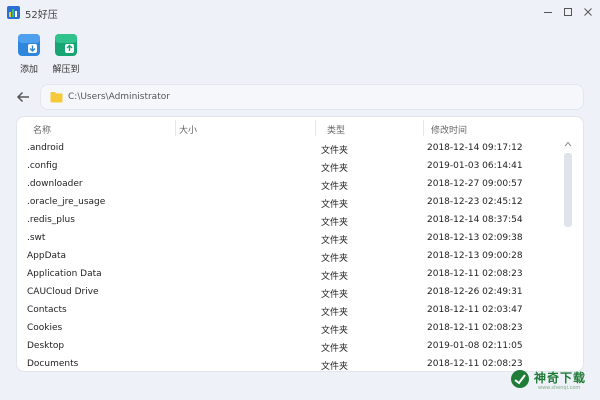 The height and width of the screenshot is (400, 600). What do you see at coordinates (559, 388) in the screenshot?
I see `watermark-subtext: www.shenqi.com` at bounding box center [559, 388].